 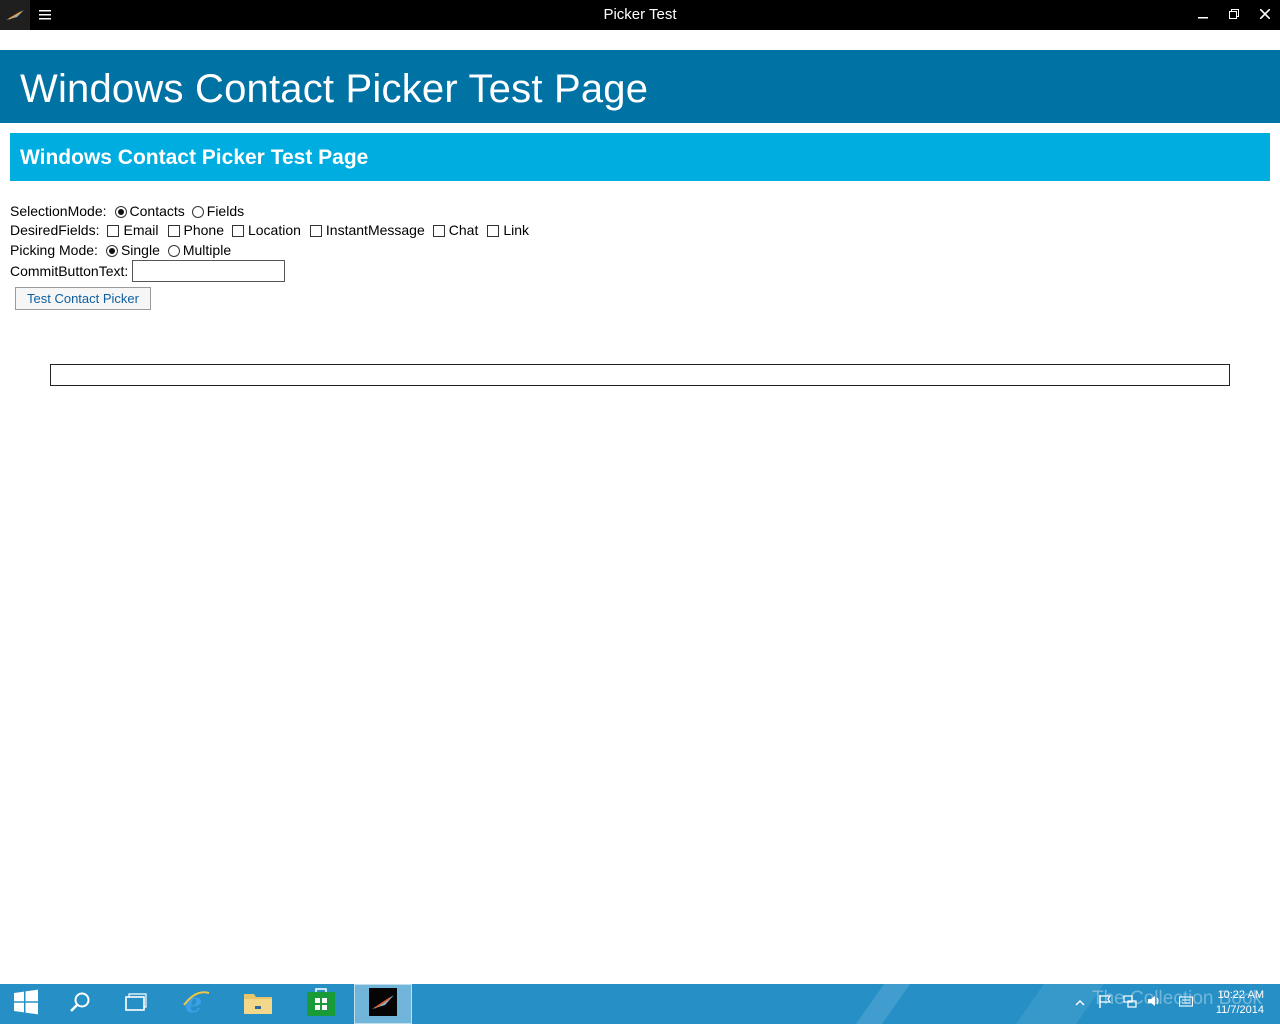 I want to click on taskbar: e The Collection Book 10:22 AM 11/7/2014, so click(x=640, y=1004).